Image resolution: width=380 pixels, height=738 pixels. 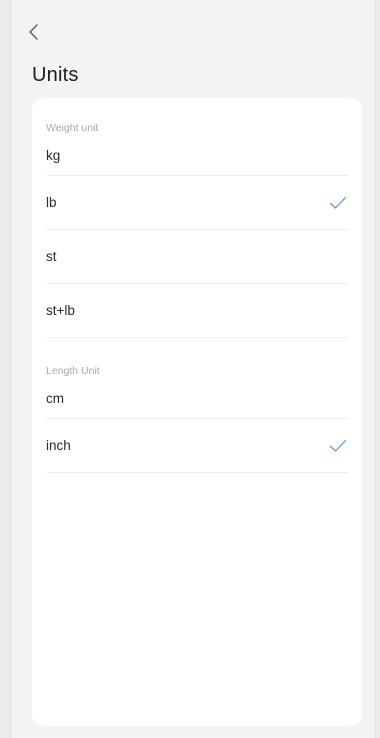 What do you see at coordinates (51, 202) in the screenshot?
I see `option-label: lb` at bounding box center [51, 202].